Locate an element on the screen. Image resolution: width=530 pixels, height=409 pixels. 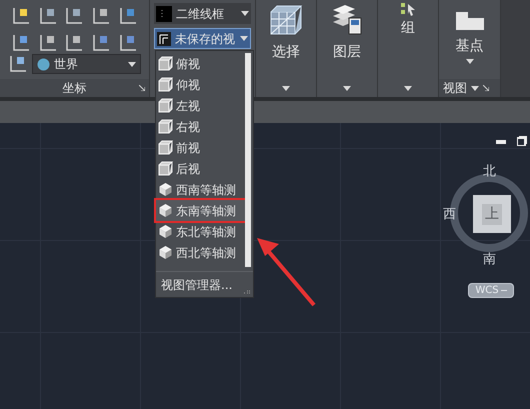
ribbon-button: 图层 is located at coordinates (347, 31).